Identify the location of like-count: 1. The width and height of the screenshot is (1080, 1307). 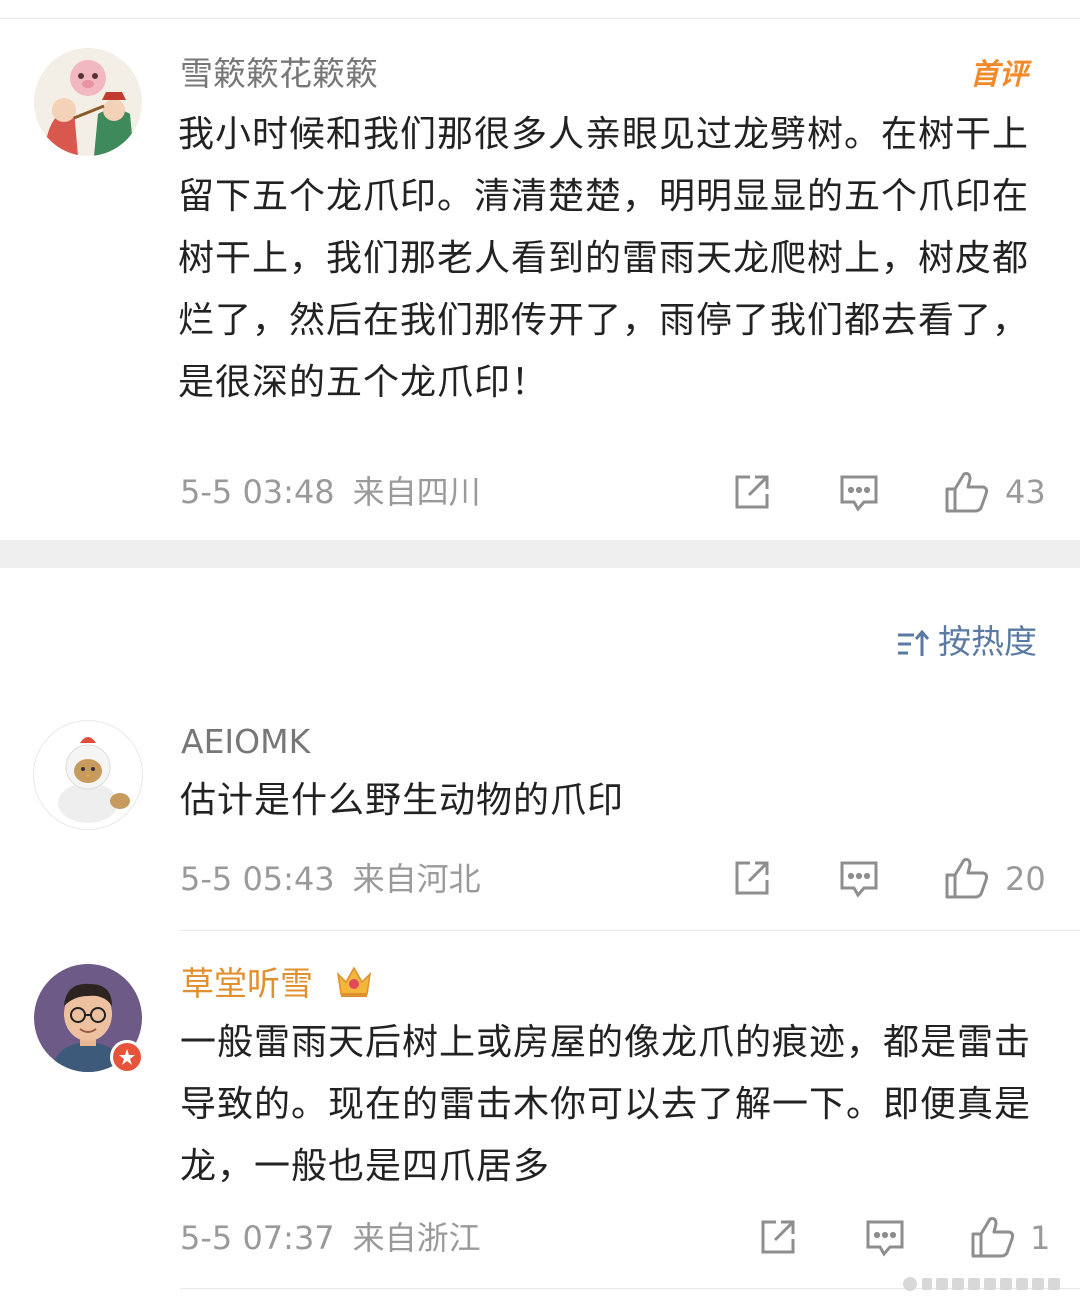
(1040, 1238).